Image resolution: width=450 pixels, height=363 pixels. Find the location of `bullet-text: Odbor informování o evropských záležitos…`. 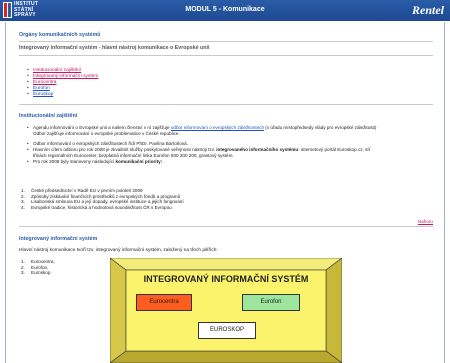

bullet-text: Odbor informování o evropských záležitos… is located at coordinates (110, 144).